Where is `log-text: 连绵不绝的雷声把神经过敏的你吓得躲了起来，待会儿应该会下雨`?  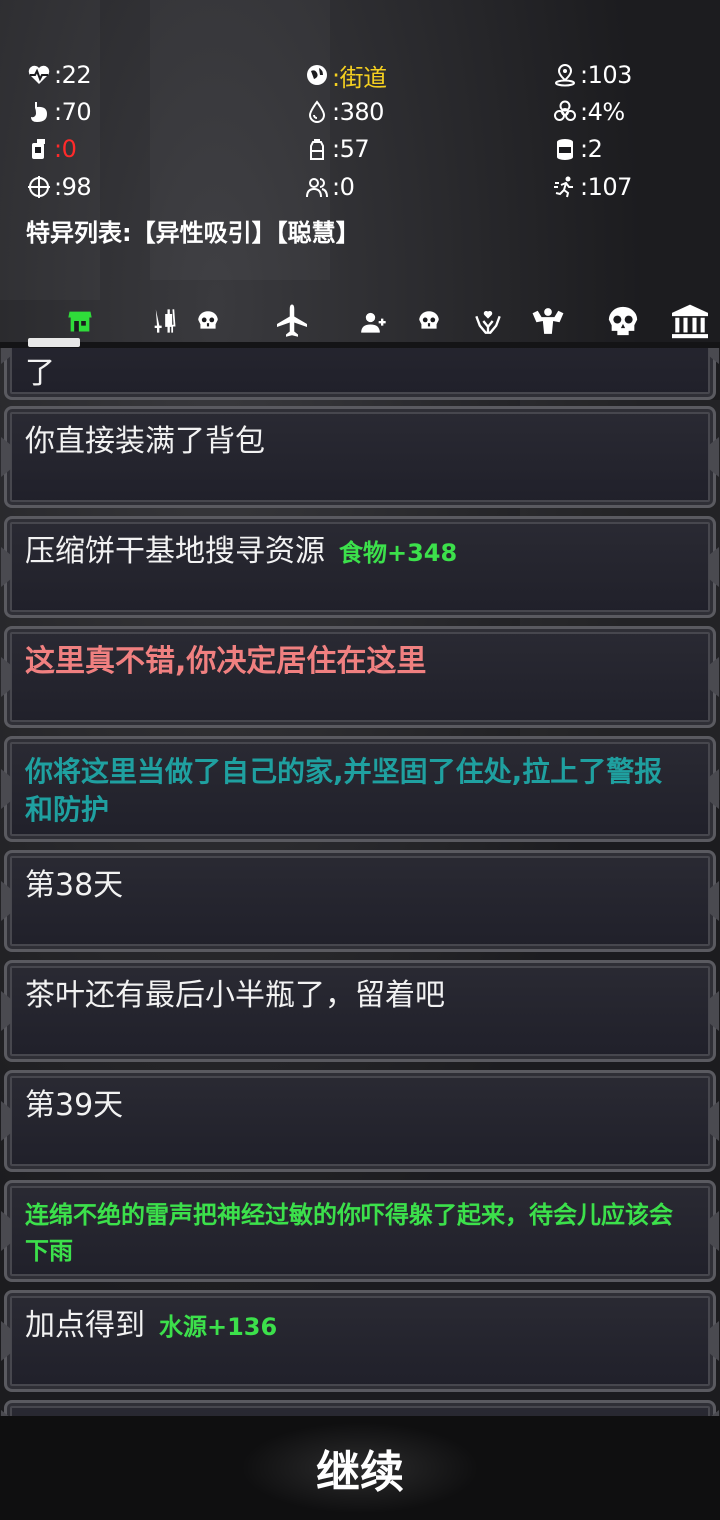
log-text: 连绵不绝的雷声把神经过敏的你吓得躲了起来，待会儿应该会下雨 is located at coordinates (349, 1233).